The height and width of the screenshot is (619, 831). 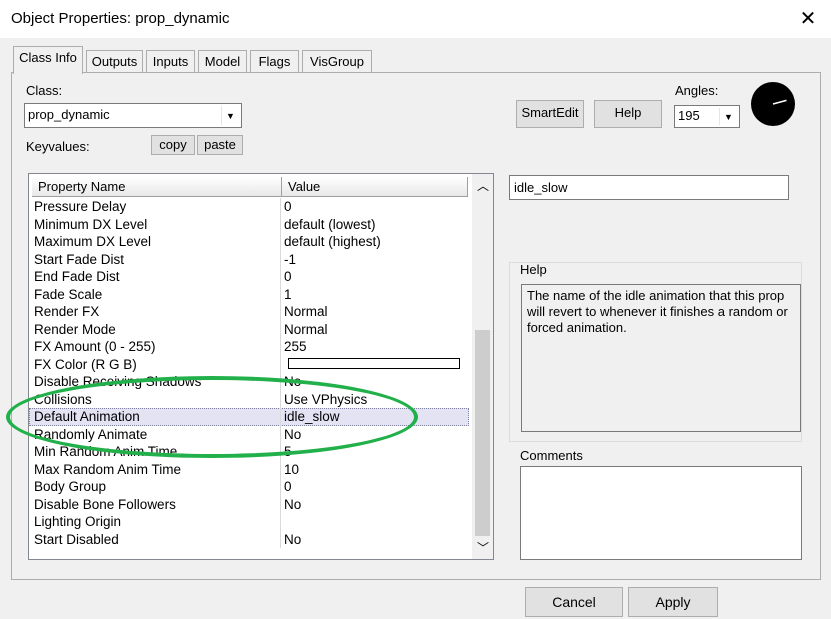 I want to click on property-name-cell: Fade Scale, so click(x=68, y=294).